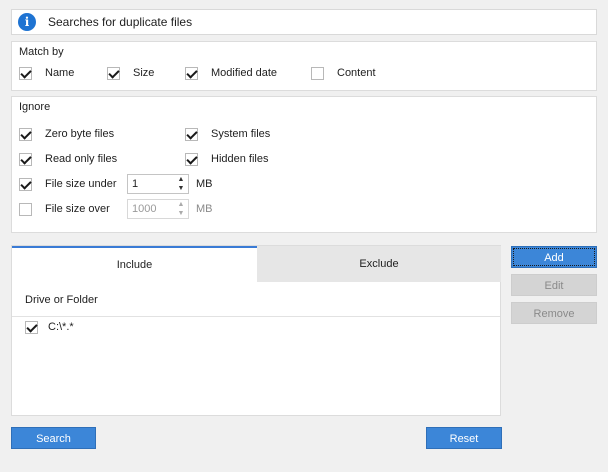 This screenshot has width=608, height=472. Describe the element at coordinates (41, 52) in the screenshot. I see `match-by-title: Match by` at that location.